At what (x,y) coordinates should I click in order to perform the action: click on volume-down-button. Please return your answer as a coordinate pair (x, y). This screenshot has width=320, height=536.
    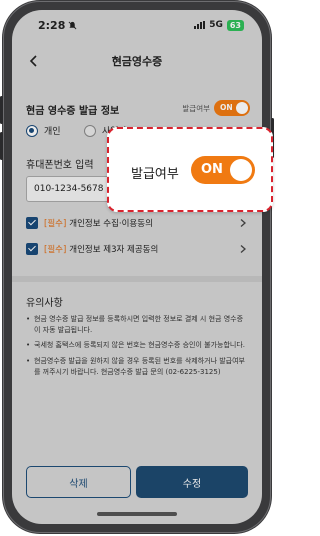
    Looking at the image, I should click on (1, 146).